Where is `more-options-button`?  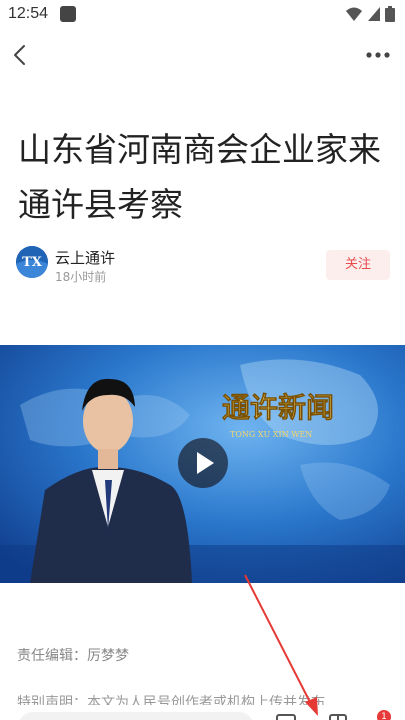
more-options-button is located at coordinates (378, 55).